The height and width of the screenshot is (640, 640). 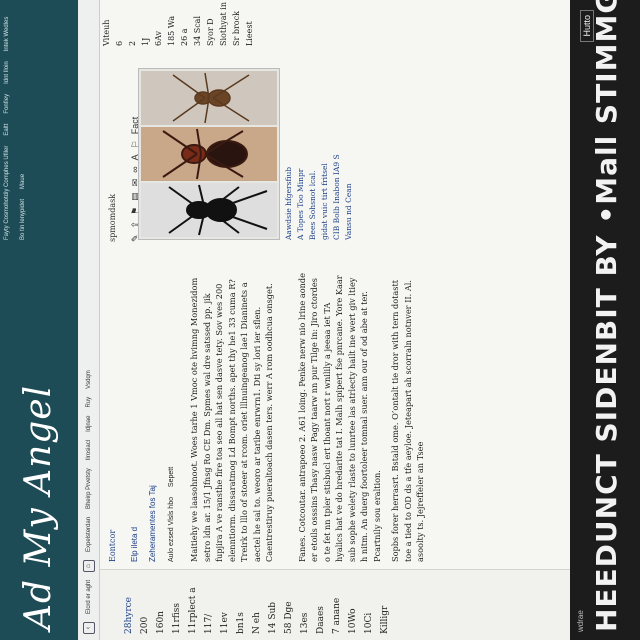 What do you see at coordinates (580, 621) in the screenshot?
I see `caption-small: wdrae` at bounding box center [580, 621].